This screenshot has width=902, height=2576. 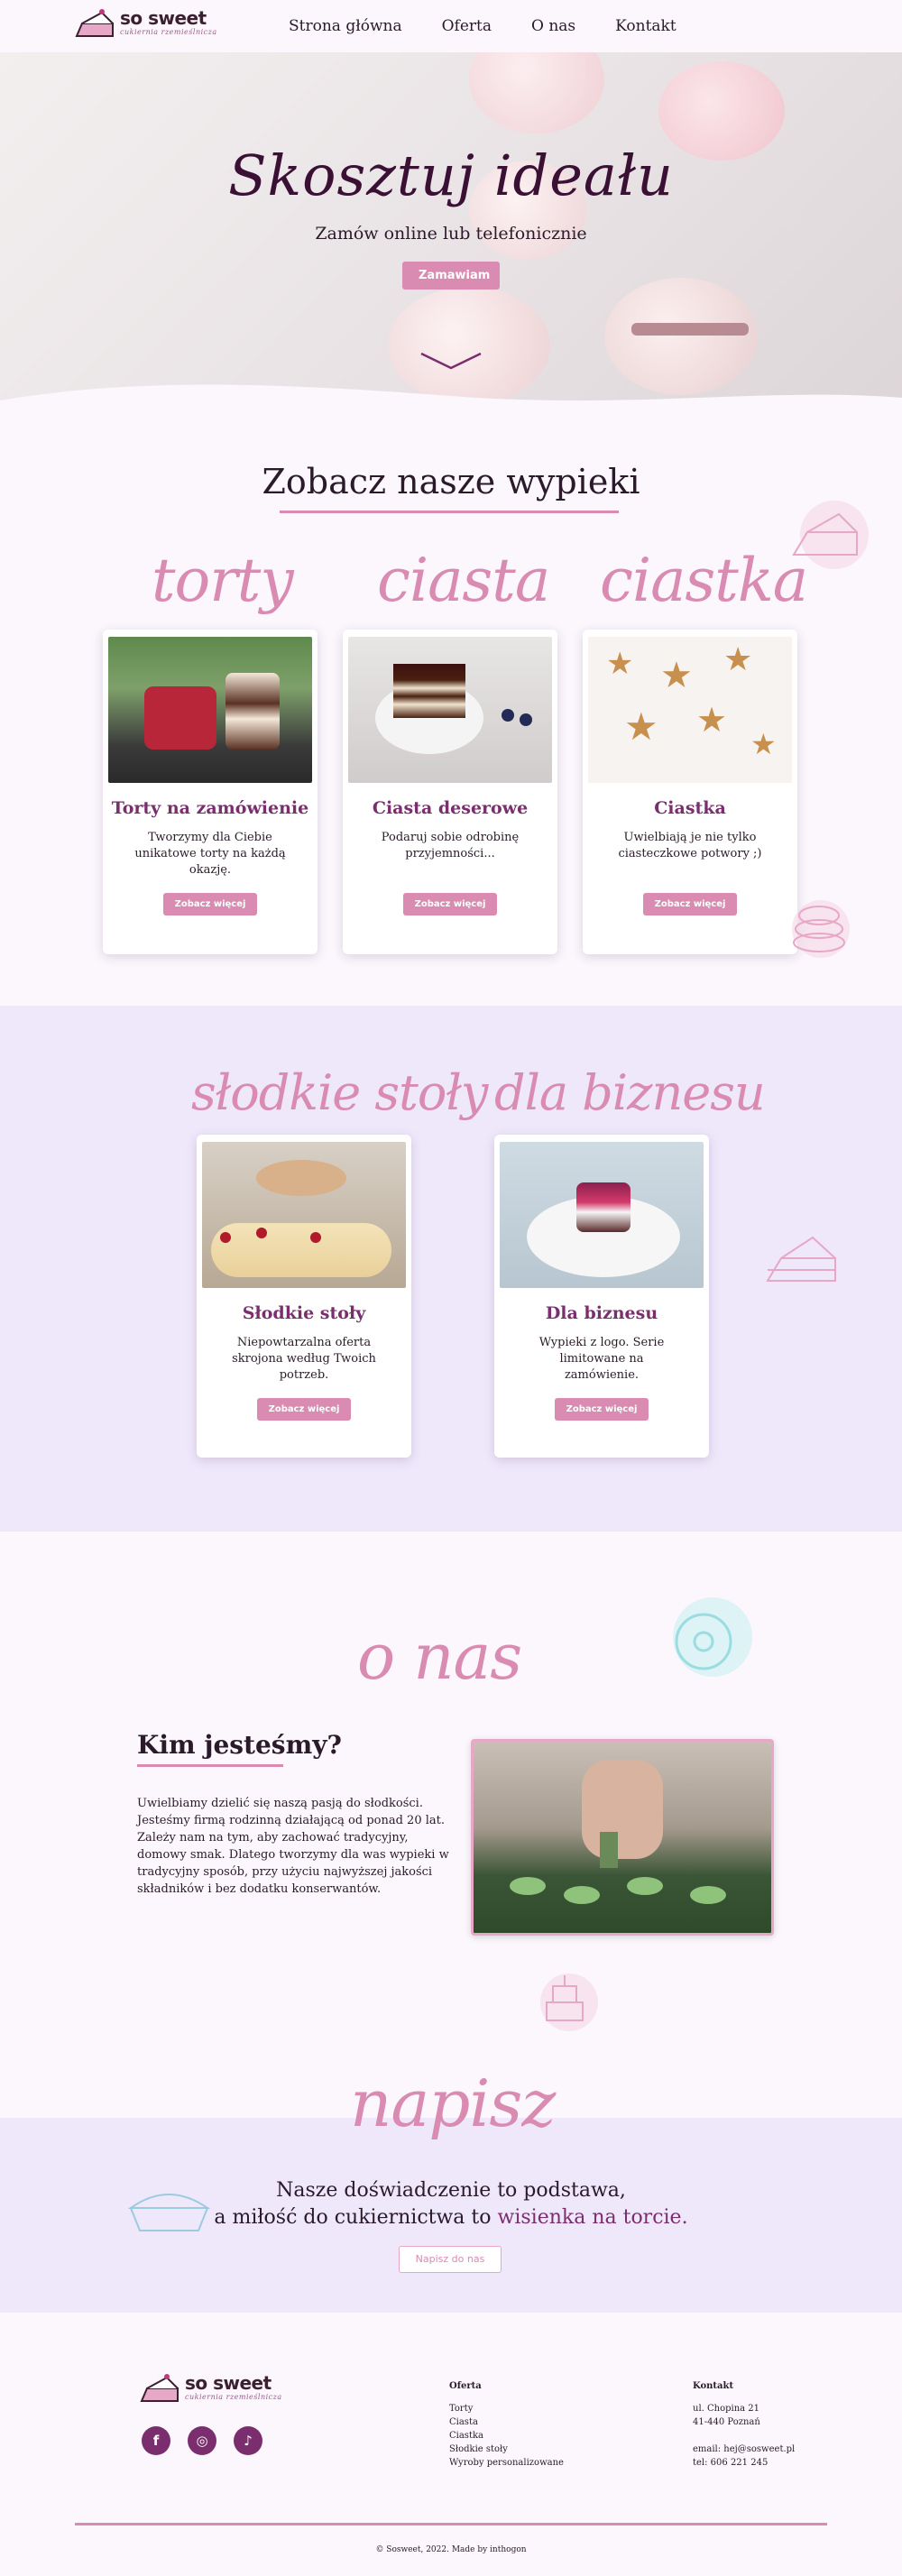 I want to click on footer-spacer, so click(x=744, y=2436).